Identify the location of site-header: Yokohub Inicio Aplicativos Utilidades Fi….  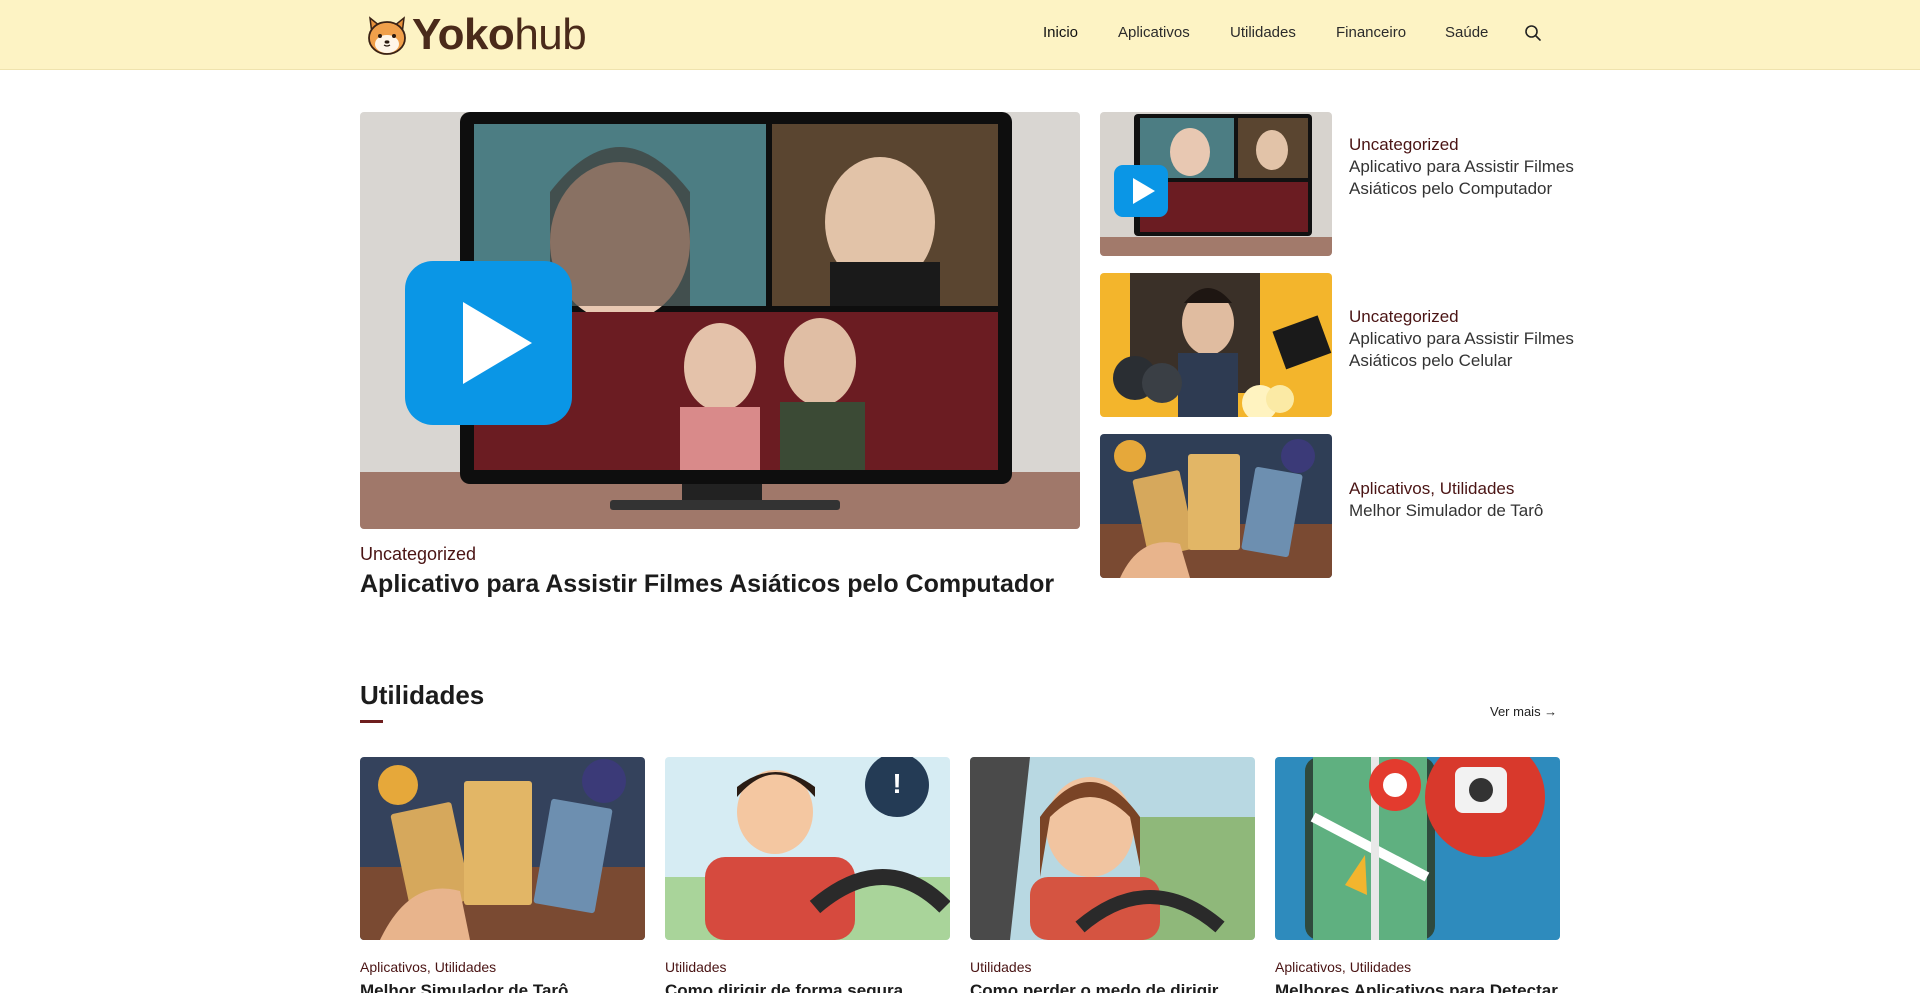
(960, 35).